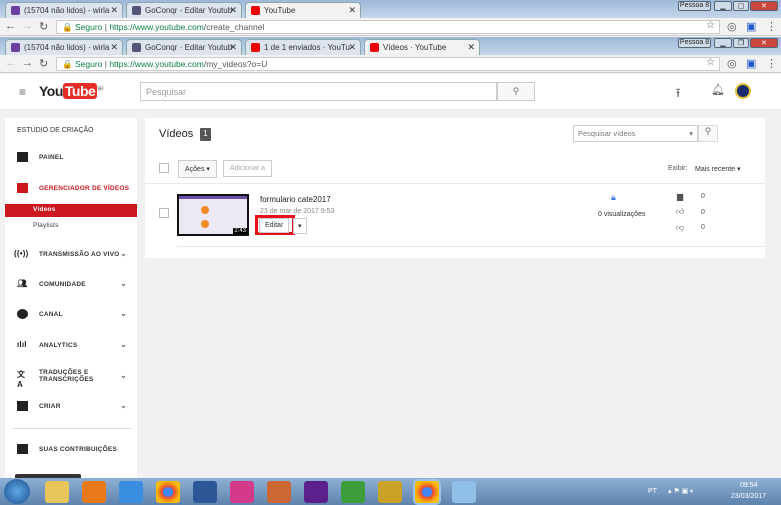 The height and width of the screenshot is (505, 781). What do you see at coordinates (71, 226) in the screenshot?
I see `sidebar-item-playlists: Playlists` at bounding box center [71, 226].